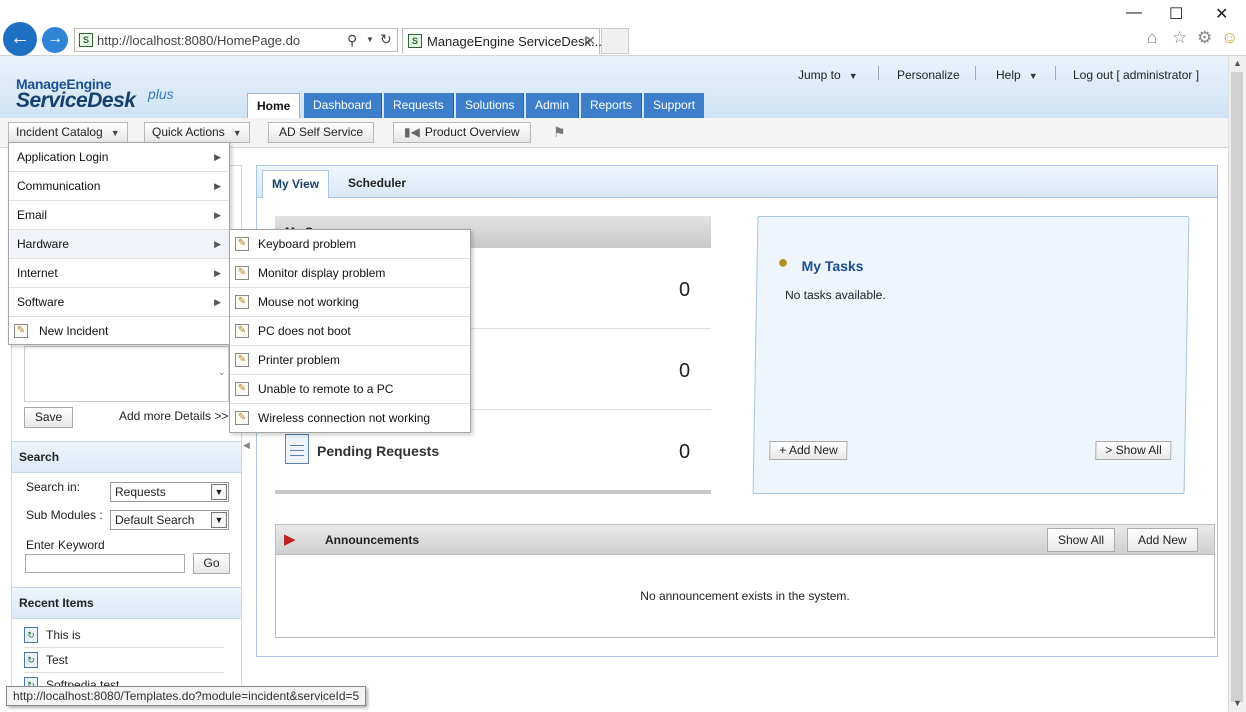 The width and height of the screenshot is (1246, 712). Describe the element at coordinates (304, 331) in the screenshot. I see `submenu-item-label: PC does not boot` at that location.